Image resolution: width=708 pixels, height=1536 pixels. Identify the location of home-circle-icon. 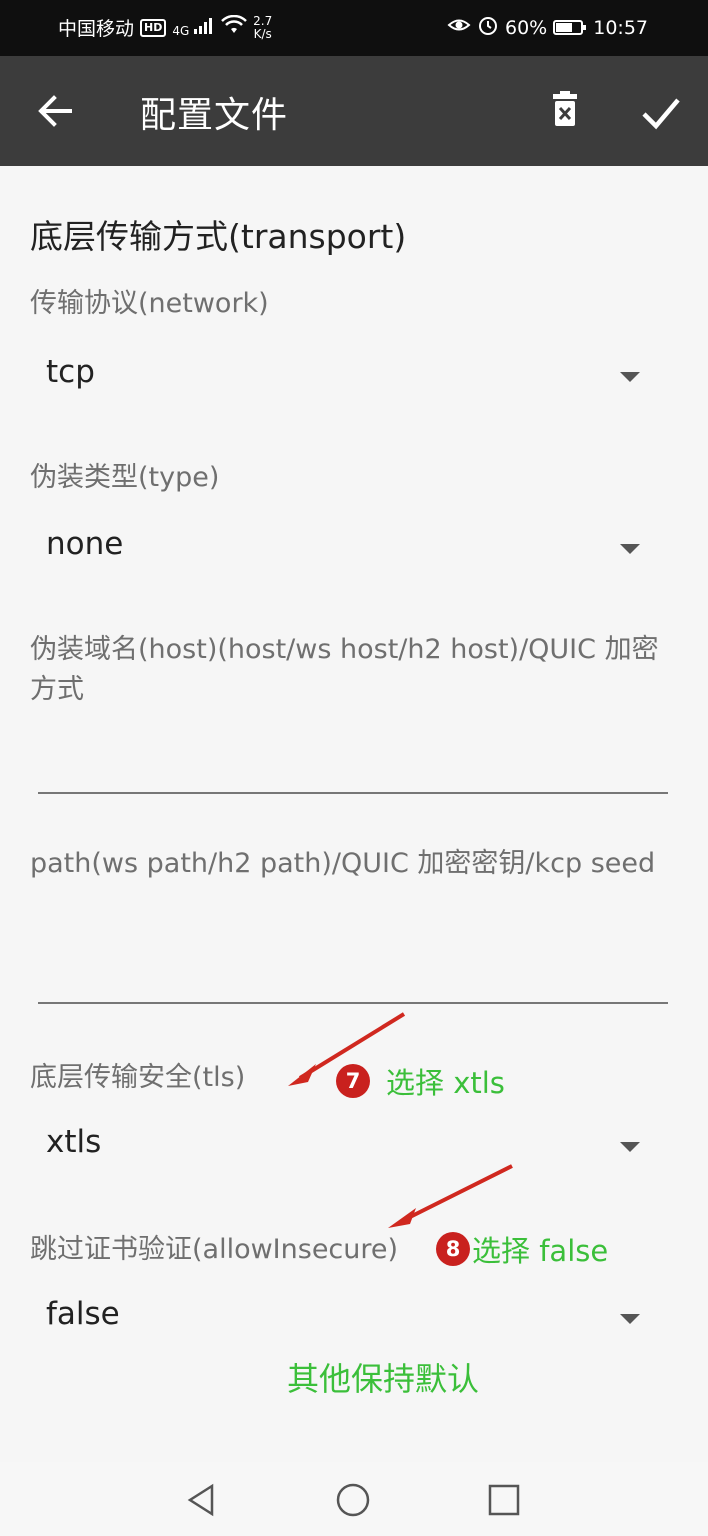
(353, 1500).